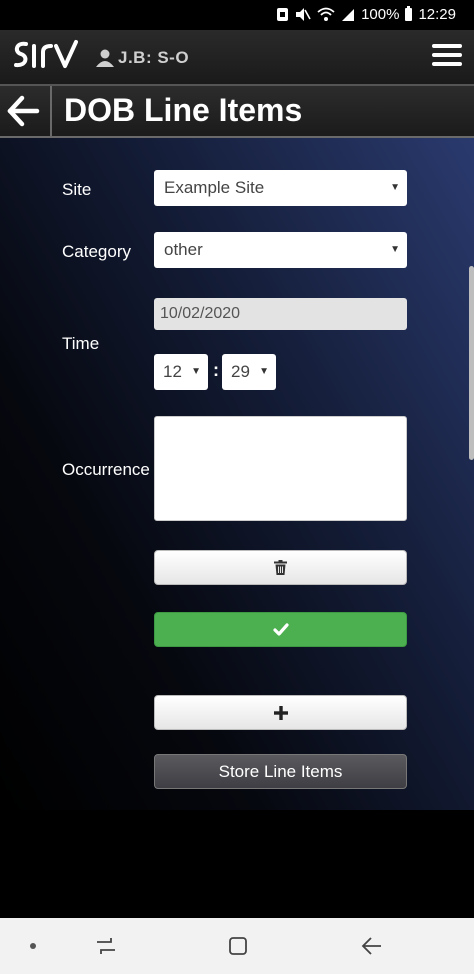 Image resolution: width=474 pixels, height=974 pixels. What do you see at coordinates (280, 314) in the screenshot?
I see `date-input: 10/02/2020` at bounding box center [280, 314].